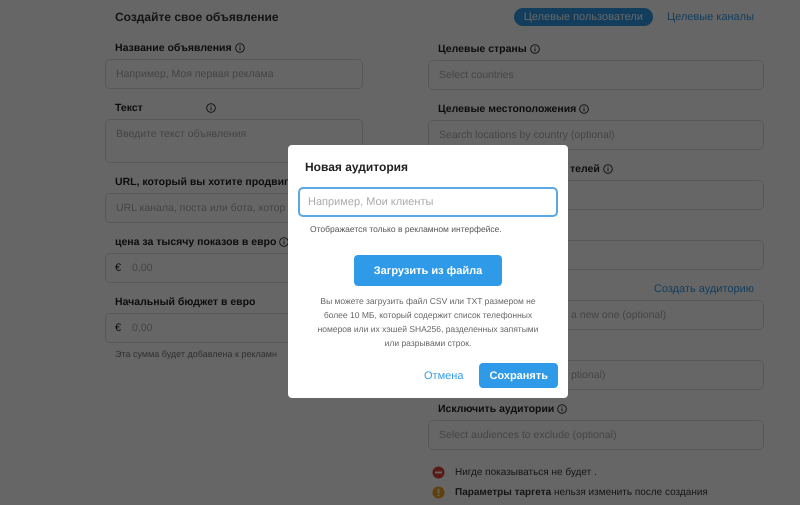 This screenshot has width=800, height=505. What do you see at coordinates (507, 109) in the screenshot?
I see `field-label: Целевые местоположения` at bounding box center [507, 109].